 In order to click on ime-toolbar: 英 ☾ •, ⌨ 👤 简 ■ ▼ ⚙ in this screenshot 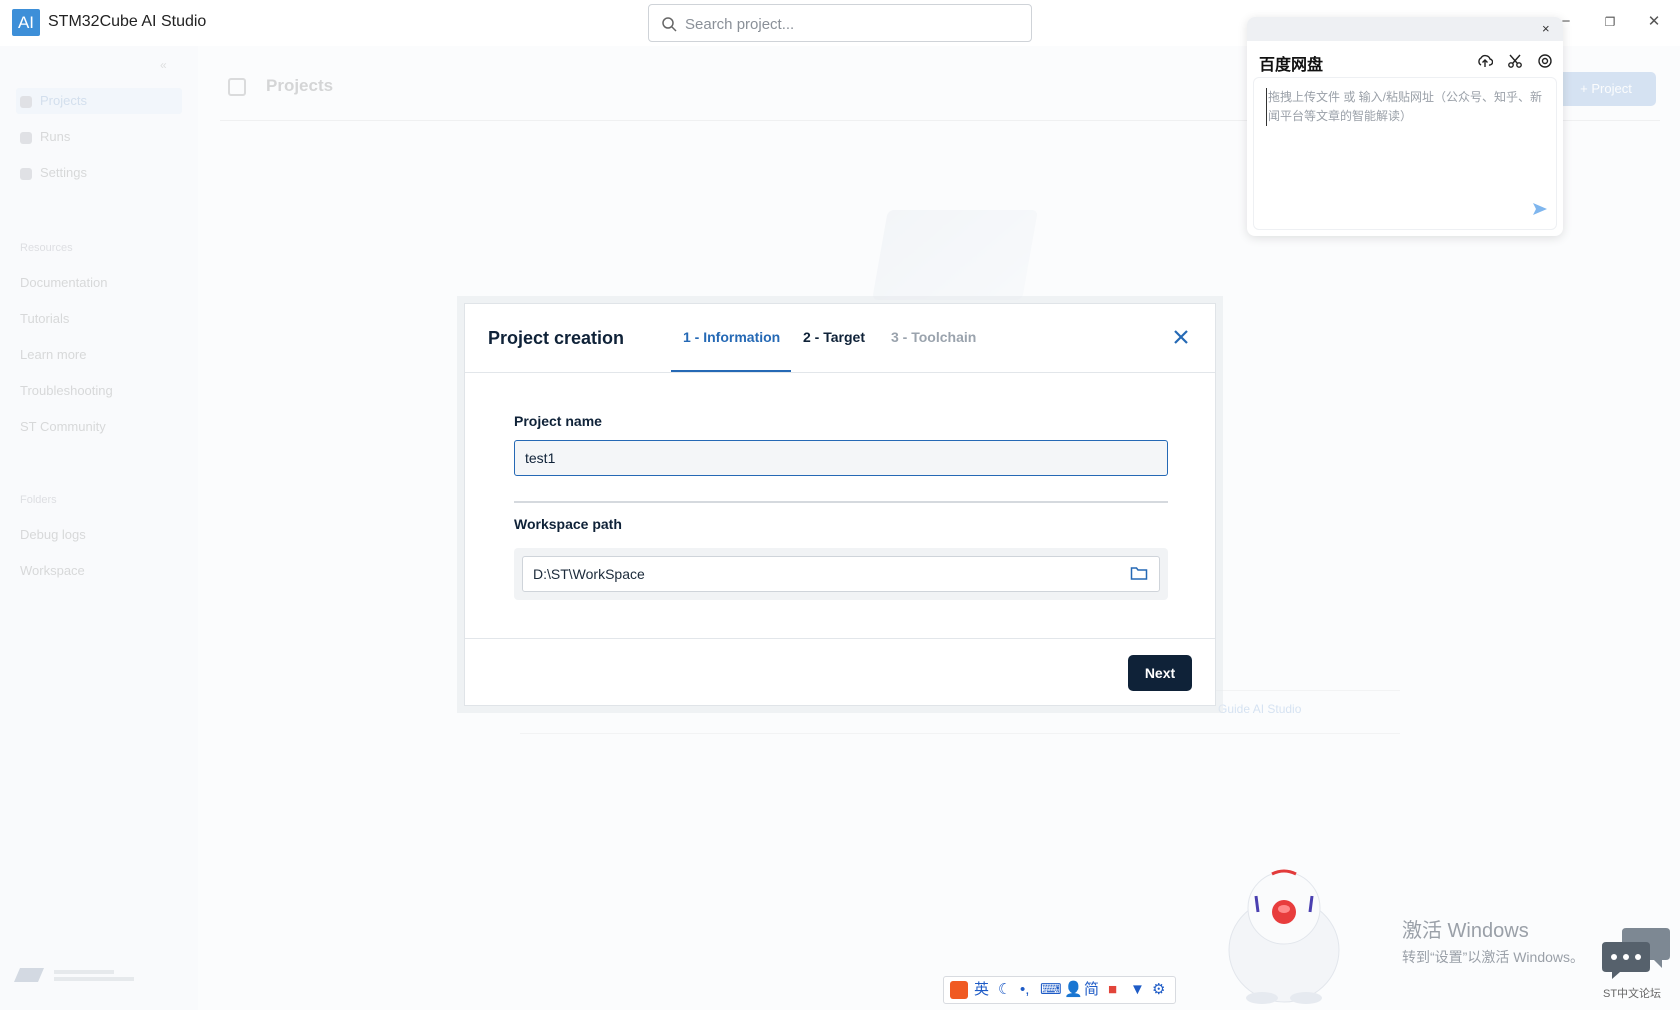, I will do `click(1059, 990)`.